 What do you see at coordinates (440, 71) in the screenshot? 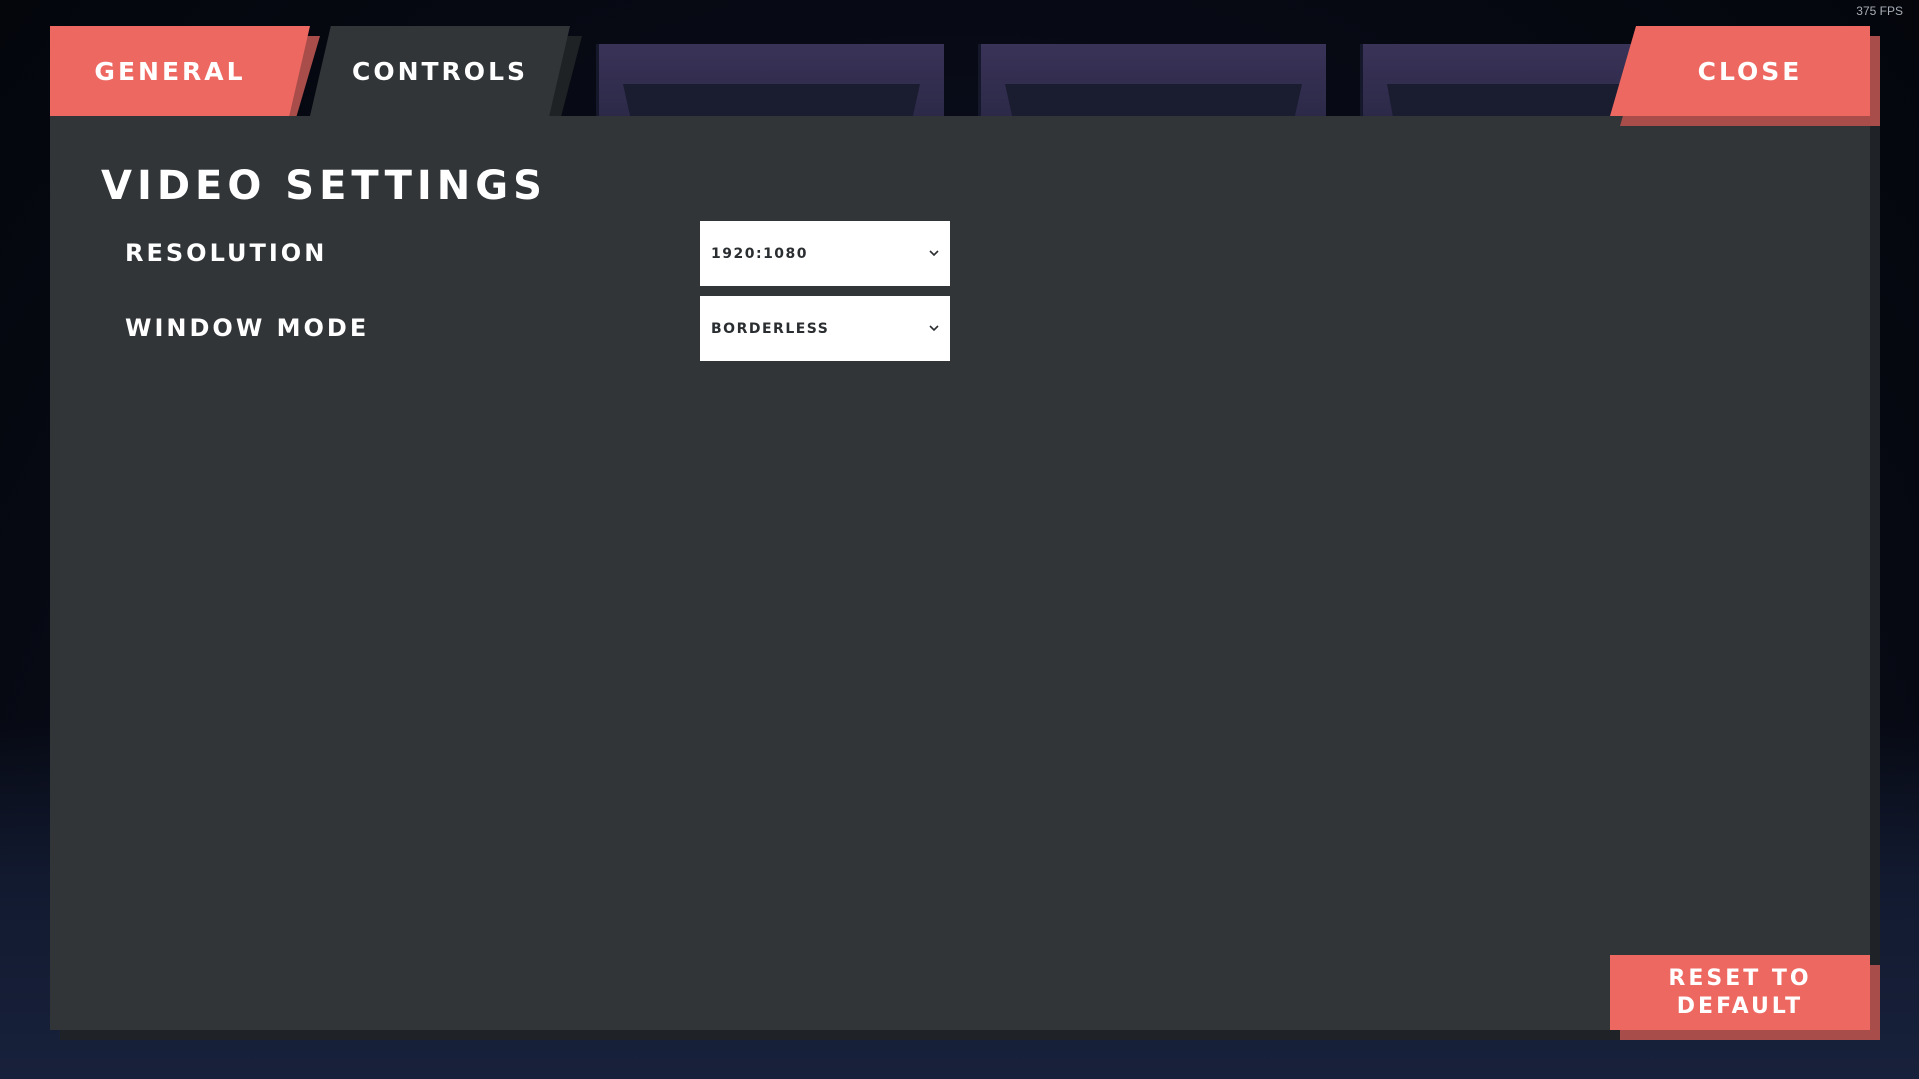
I see `tab-controls: Controls` at bounding box center [440, 71].